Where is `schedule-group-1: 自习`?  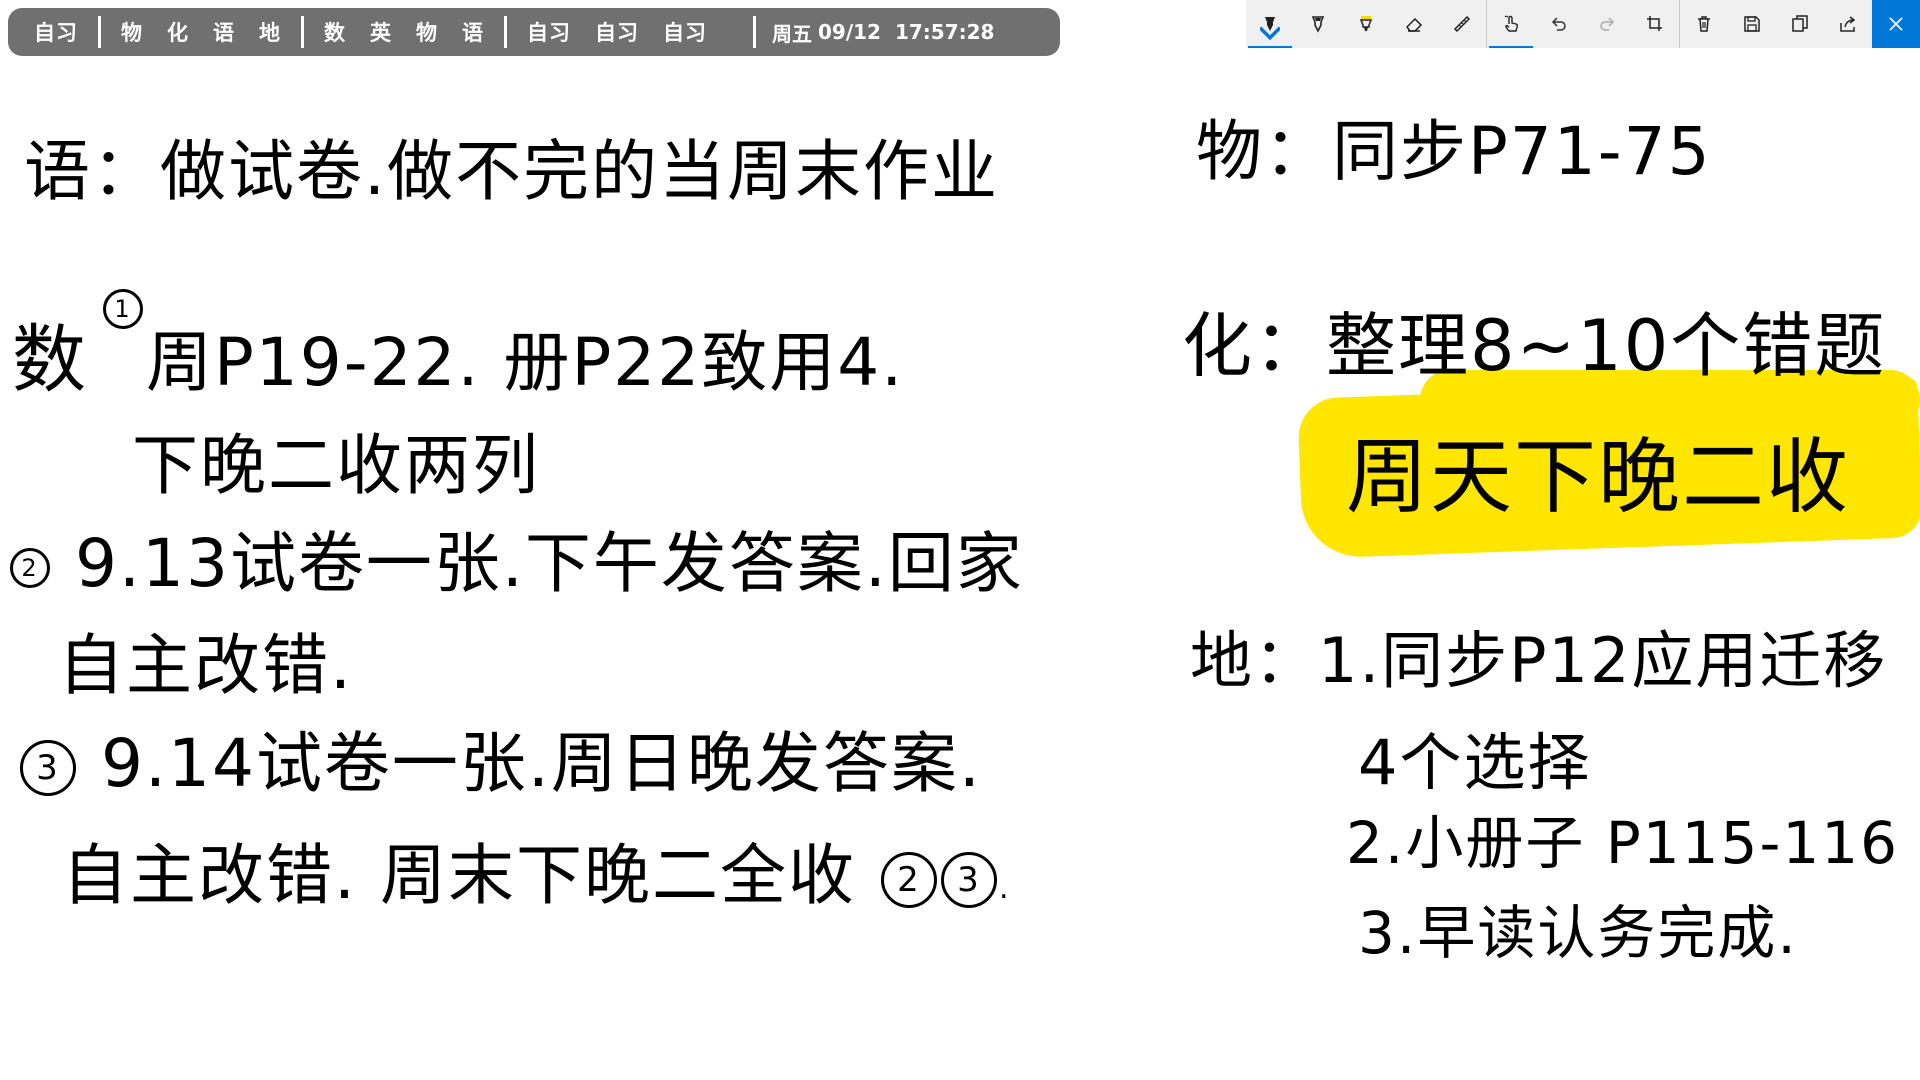
schedule-group-1: 自习 is located at coordinates (56, 32).